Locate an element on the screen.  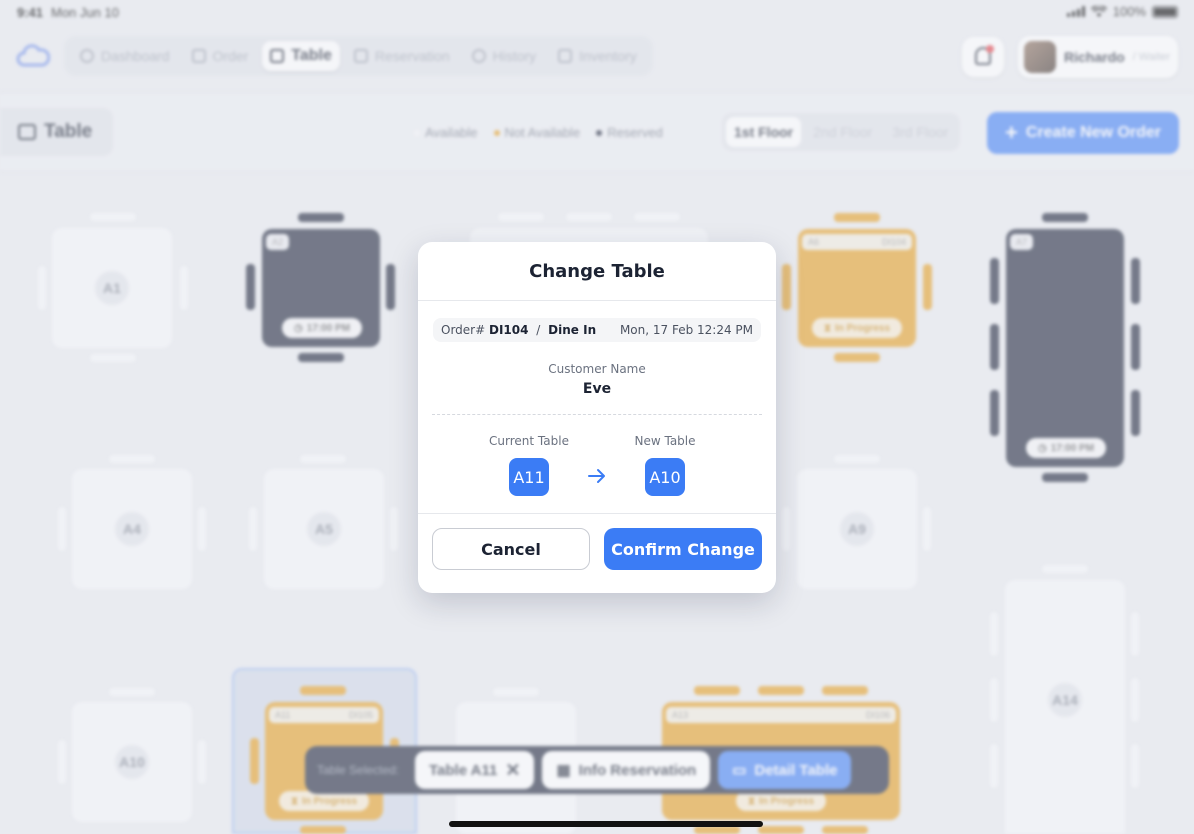
confirm-change-button: Confirm Change is located at coordinates (683, 549).